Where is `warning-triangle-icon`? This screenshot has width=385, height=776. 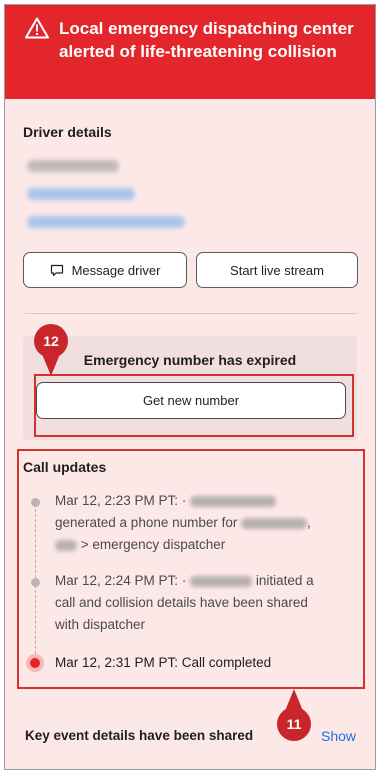
warning-triangle-icon is located at coordinates (37, 28).